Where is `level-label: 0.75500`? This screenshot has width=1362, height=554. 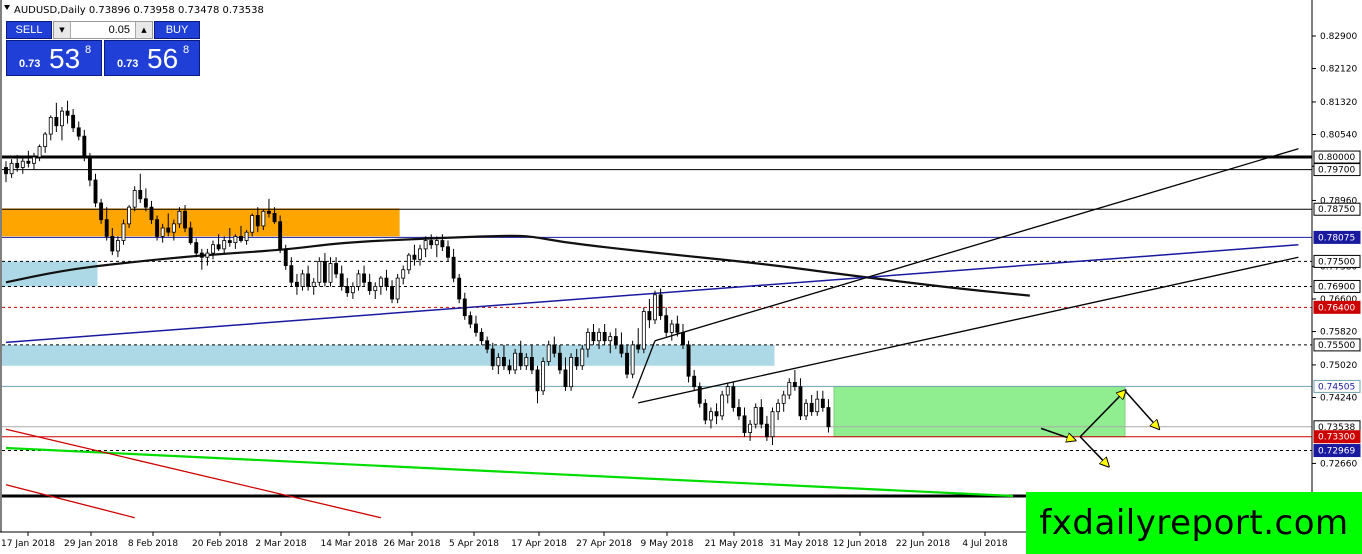
level-label: 0.75500 is located at coordinates (1336, 346).